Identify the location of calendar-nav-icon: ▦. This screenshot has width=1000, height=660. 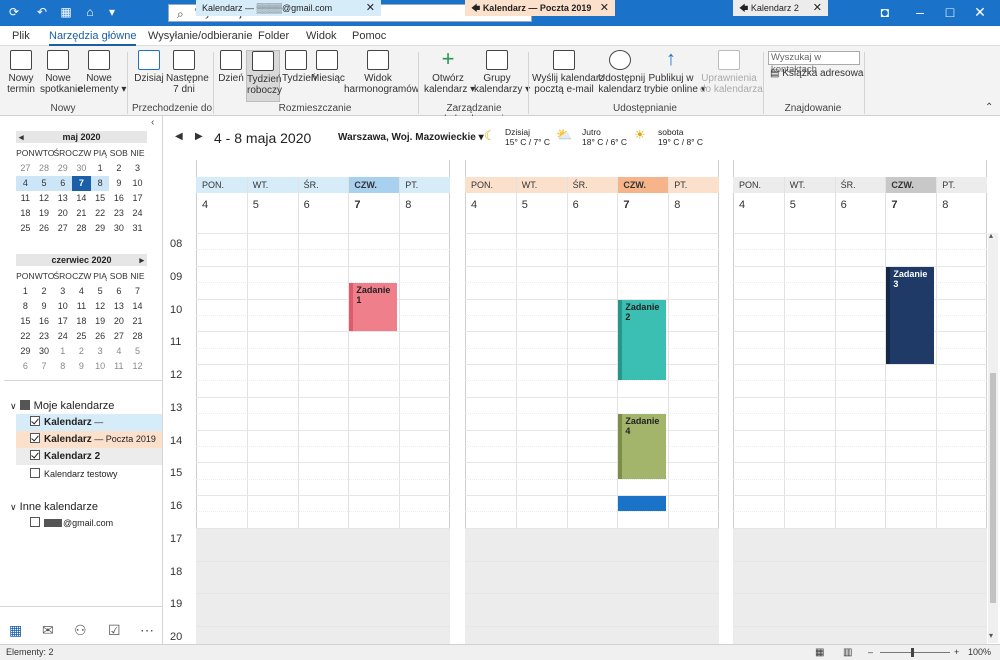
(15, 630).